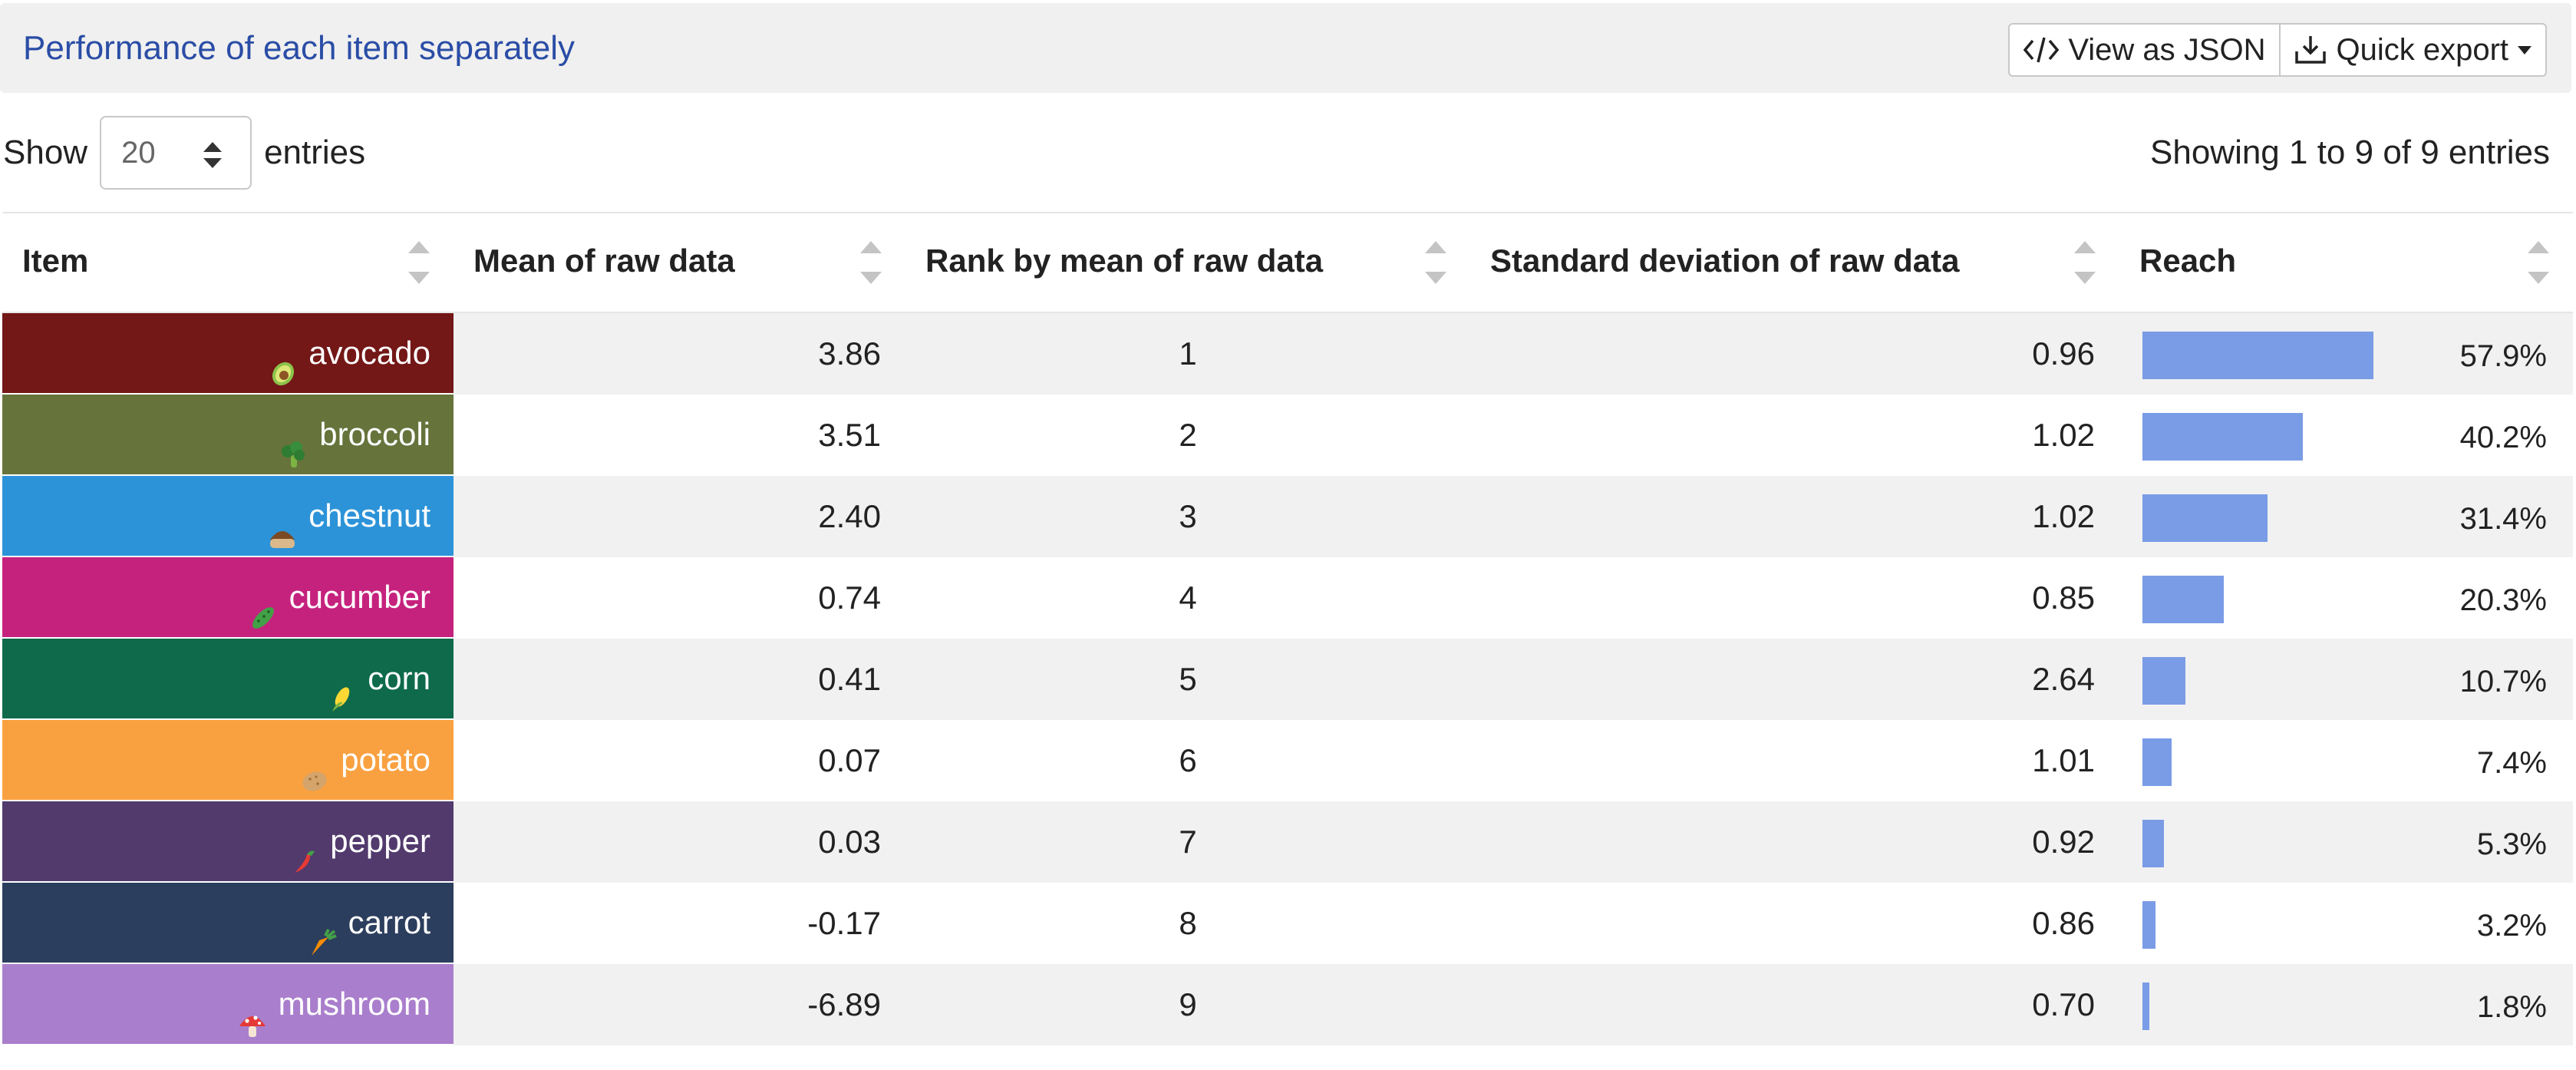 This screenshot has width=2576, height=1070. I want to click on table-row: carrot -0.17 8 0.86 3.2%, so click(1287, 923).